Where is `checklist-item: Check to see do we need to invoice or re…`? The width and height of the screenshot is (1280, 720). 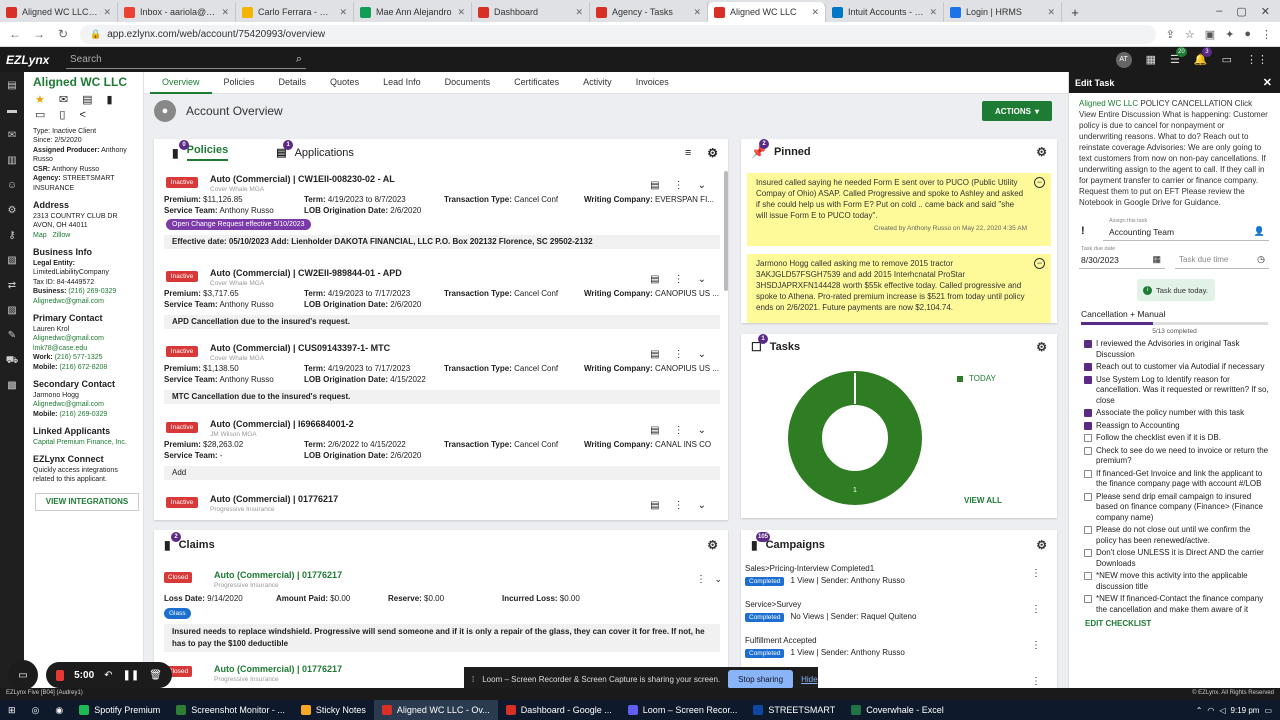
checklist-item: Check to see do we need to invoice or re… is located at coordinates (1174, 456).